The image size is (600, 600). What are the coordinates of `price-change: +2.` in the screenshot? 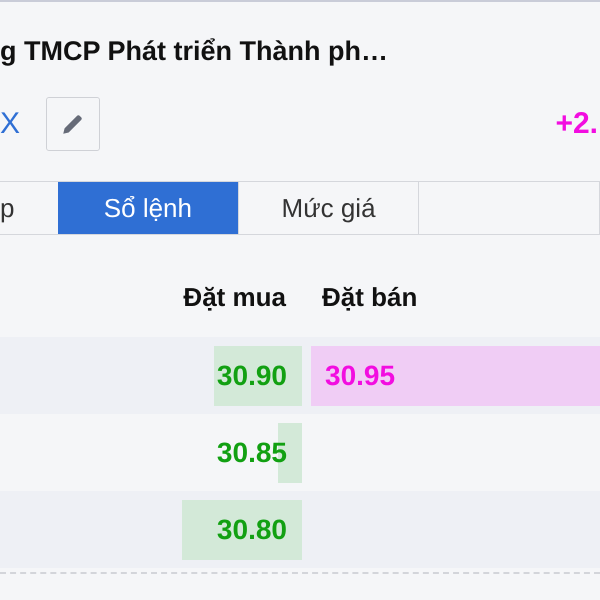 It's located at (577, 124).